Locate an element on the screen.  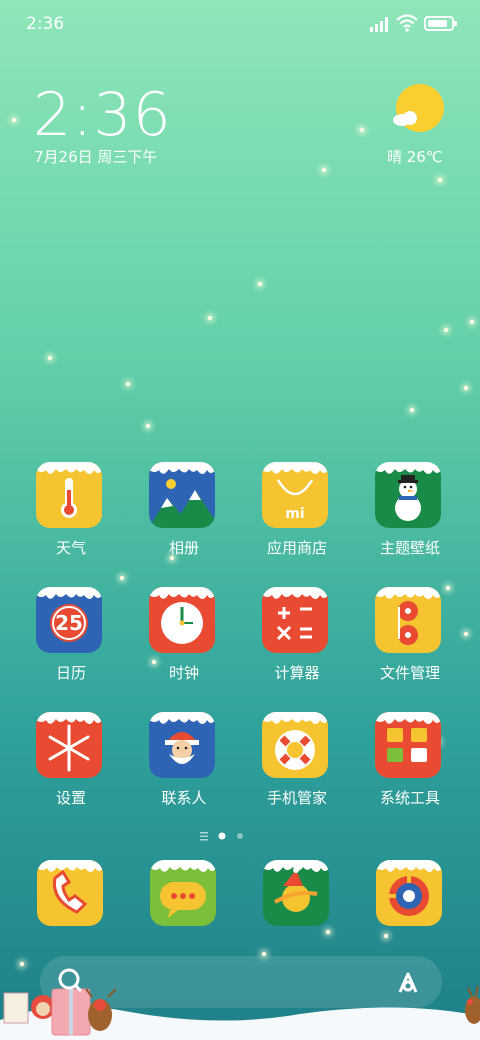
dock-phone-icon is located at coordinates (70, 893).